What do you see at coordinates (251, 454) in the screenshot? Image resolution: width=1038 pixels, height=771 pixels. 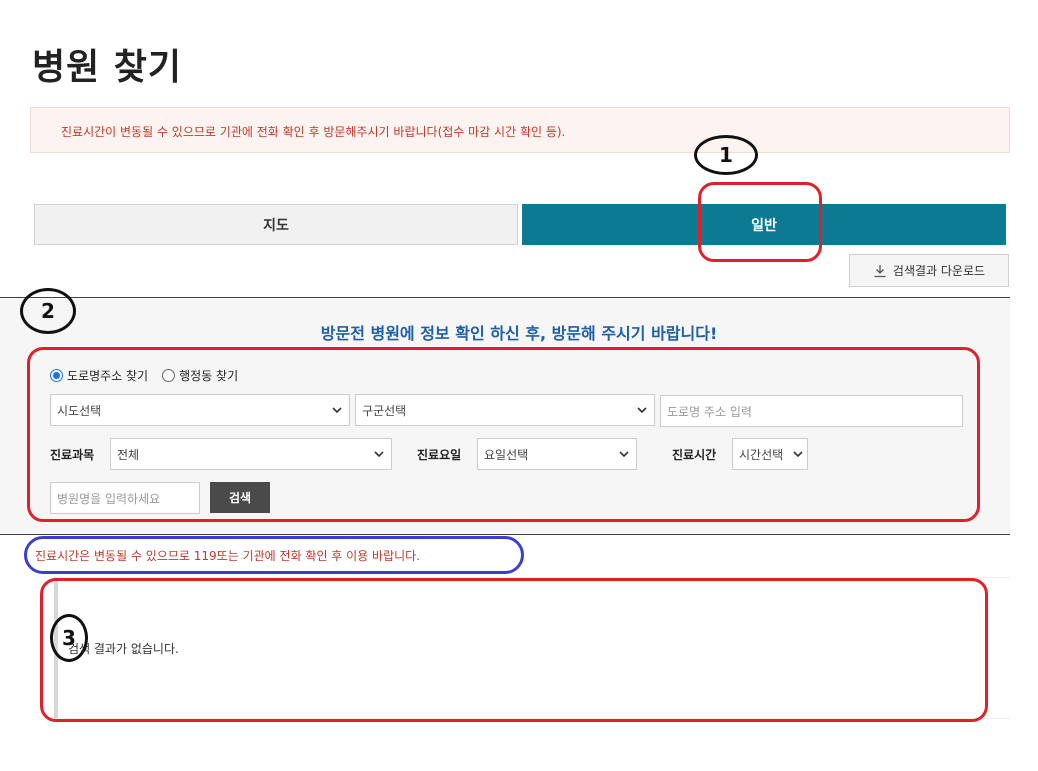 I see `dept-select: 전체` at bounding box center [251, 454].